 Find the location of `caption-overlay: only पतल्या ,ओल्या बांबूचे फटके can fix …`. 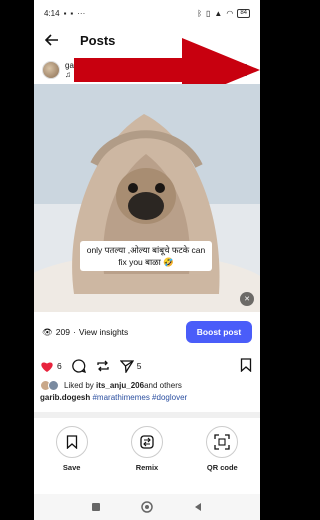

caption-overlay: only पतल्या ,ओल्या बांबूचे फटके can fix … is located at coordinates (146, 256).